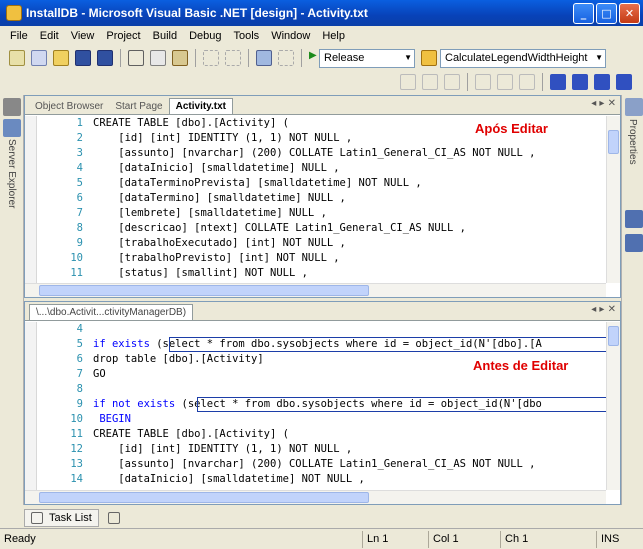 This screenshot has width=643, height=549. I want to click on display-member-list-icon, so click(408, 82).